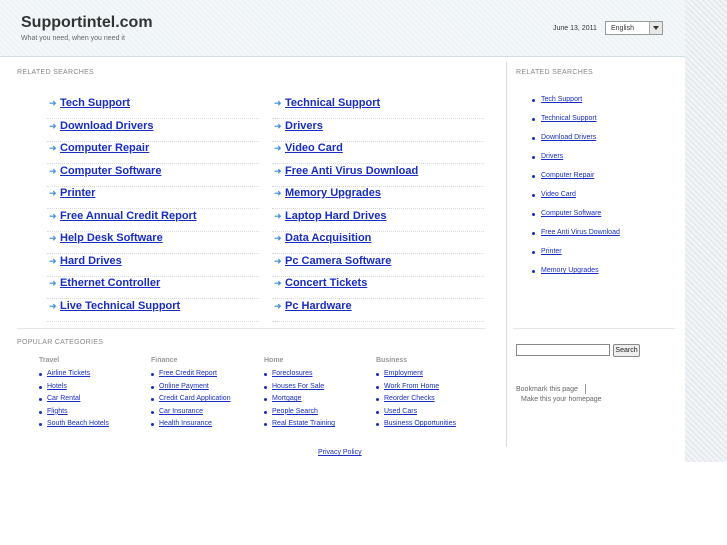 Image resolution: width=727 pixels, height=545 pixels. I want to click on related-search-item: ➜ Laptop Hard Drives, so click(378, 220).